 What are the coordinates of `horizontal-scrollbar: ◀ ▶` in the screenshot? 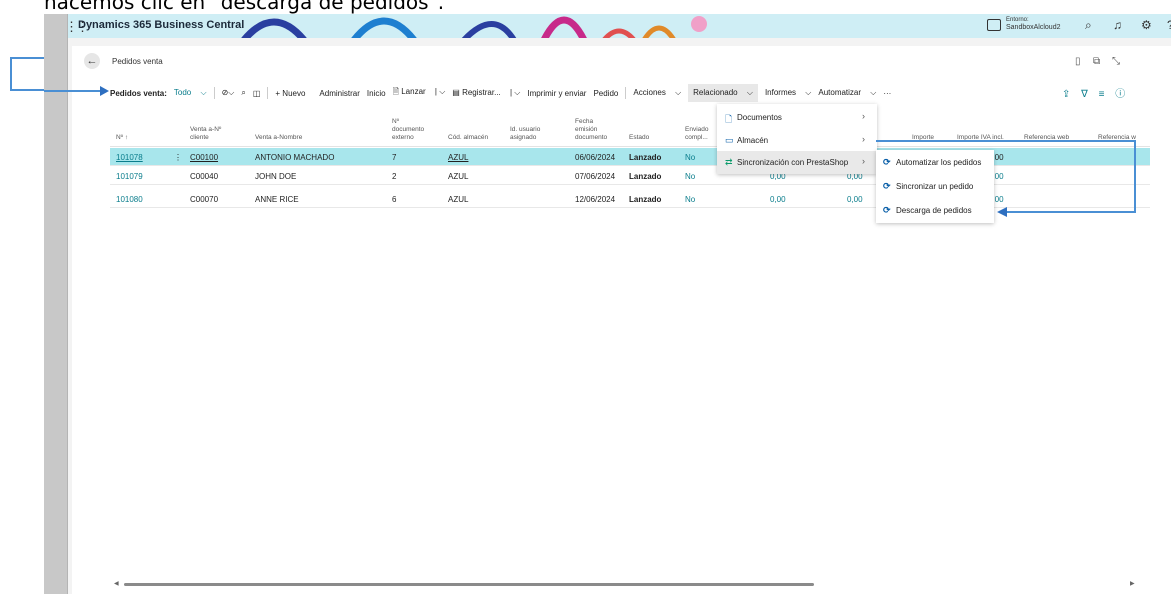 It's located at (625, 584).